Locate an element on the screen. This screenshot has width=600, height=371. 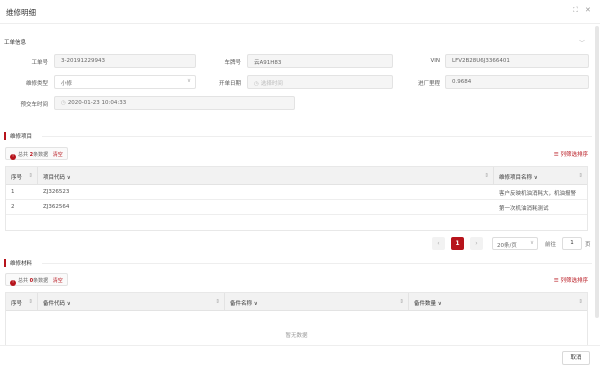
col-header-part-qty: 备件数量 ∨ ⇕ is located at coordinates (498, 301).